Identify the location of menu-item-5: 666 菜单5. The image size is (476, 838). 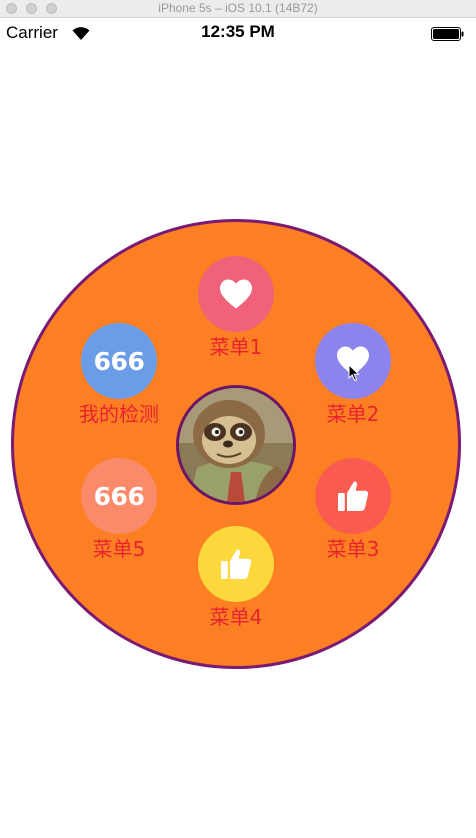
(119, 509).